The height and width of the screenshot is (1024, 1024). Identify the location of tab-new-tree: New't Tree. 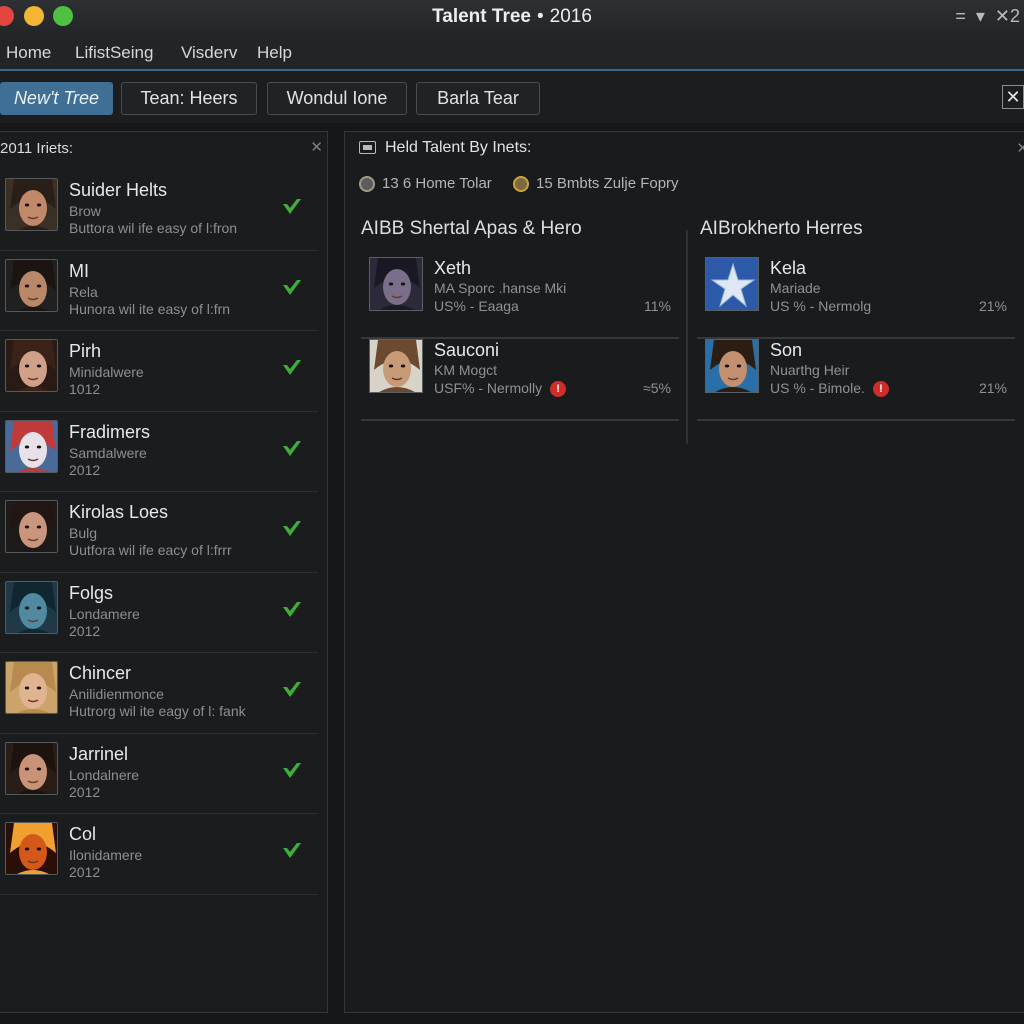
(56, 98).